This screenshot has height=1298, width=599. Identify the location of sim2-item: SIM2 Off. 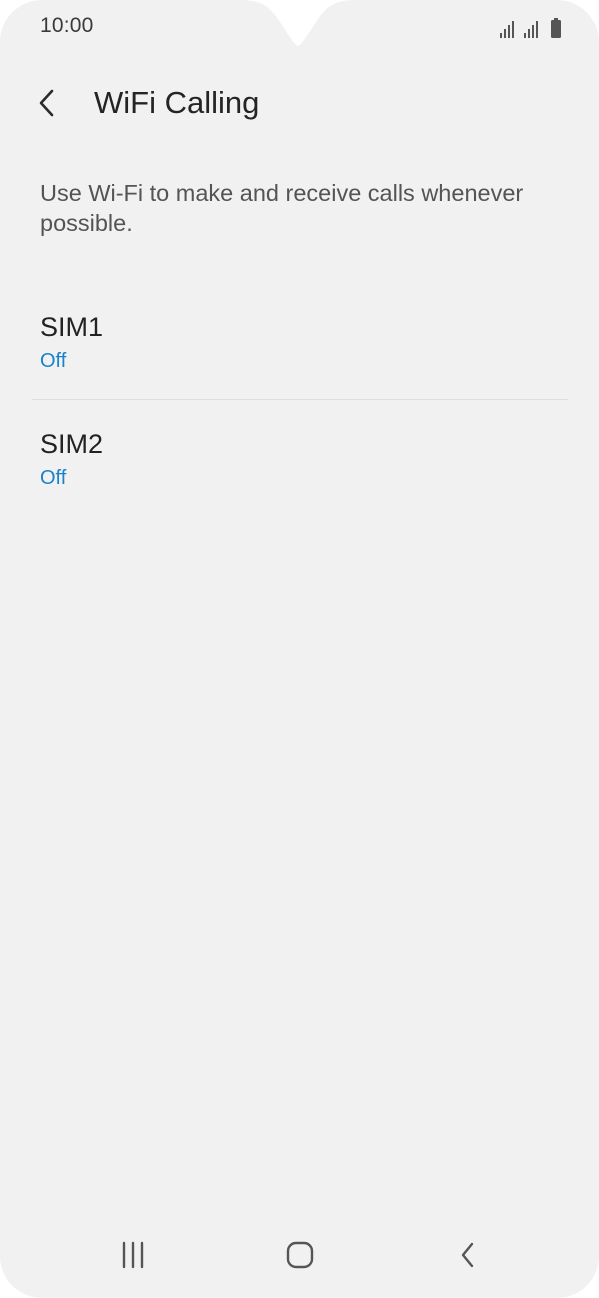
(299, 457).